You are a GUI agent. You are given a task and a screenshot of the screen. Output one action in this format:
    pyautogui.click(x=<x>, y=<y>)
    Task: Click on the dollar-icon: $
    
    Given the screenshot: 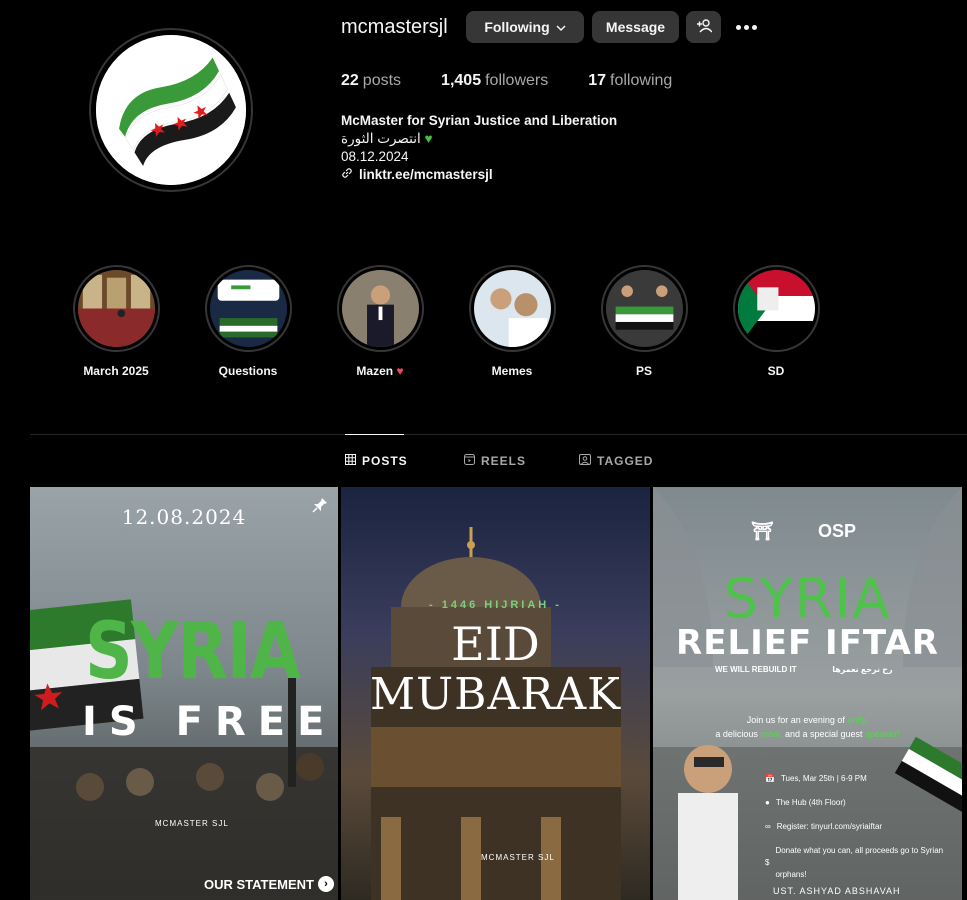 What is the action you would take?
    pyautogui.click(x=767, y=862)
    